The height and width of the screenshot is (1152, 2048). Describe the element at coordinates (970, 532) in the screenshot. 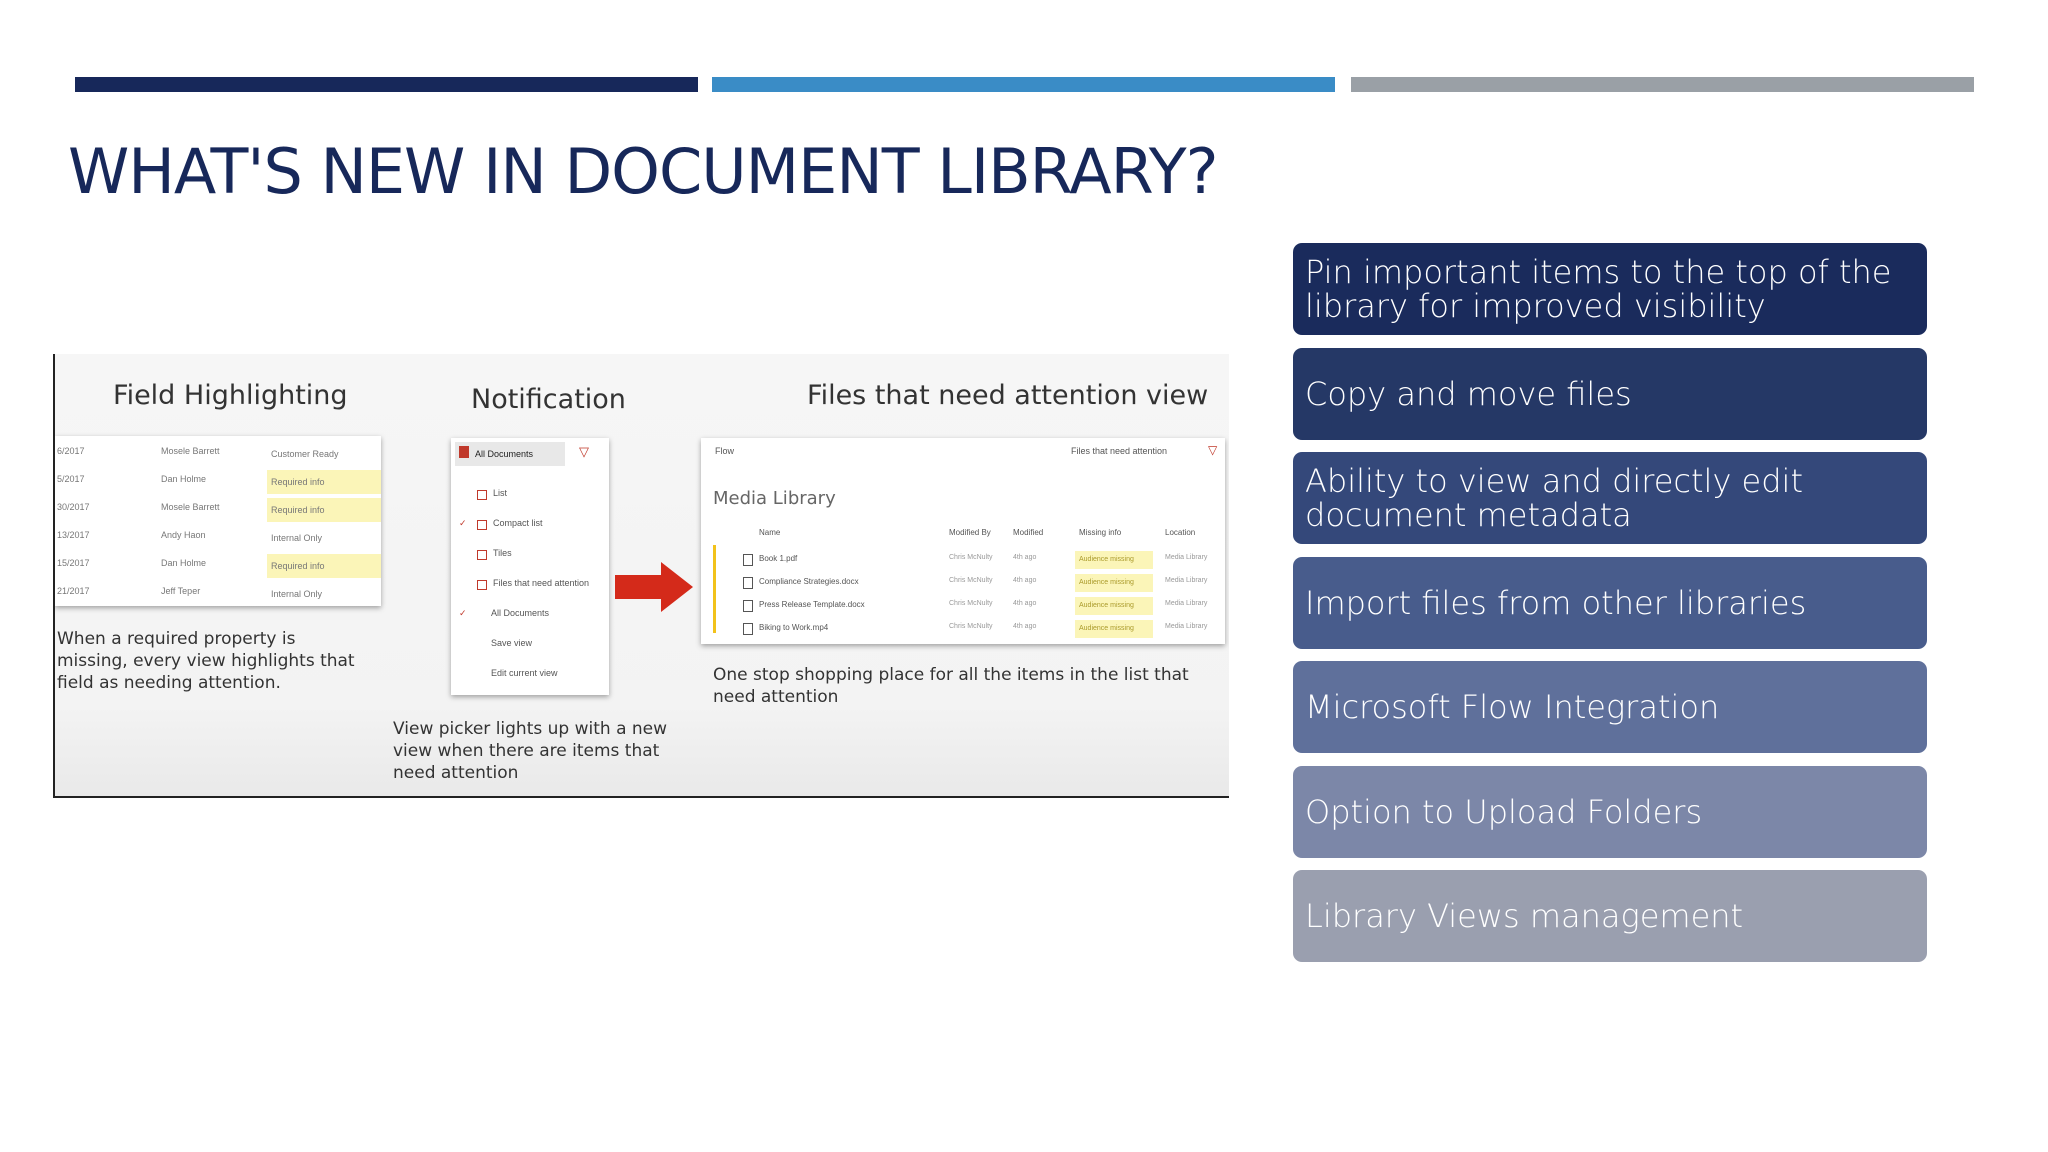

I see `column-header: Modified By` at that location.